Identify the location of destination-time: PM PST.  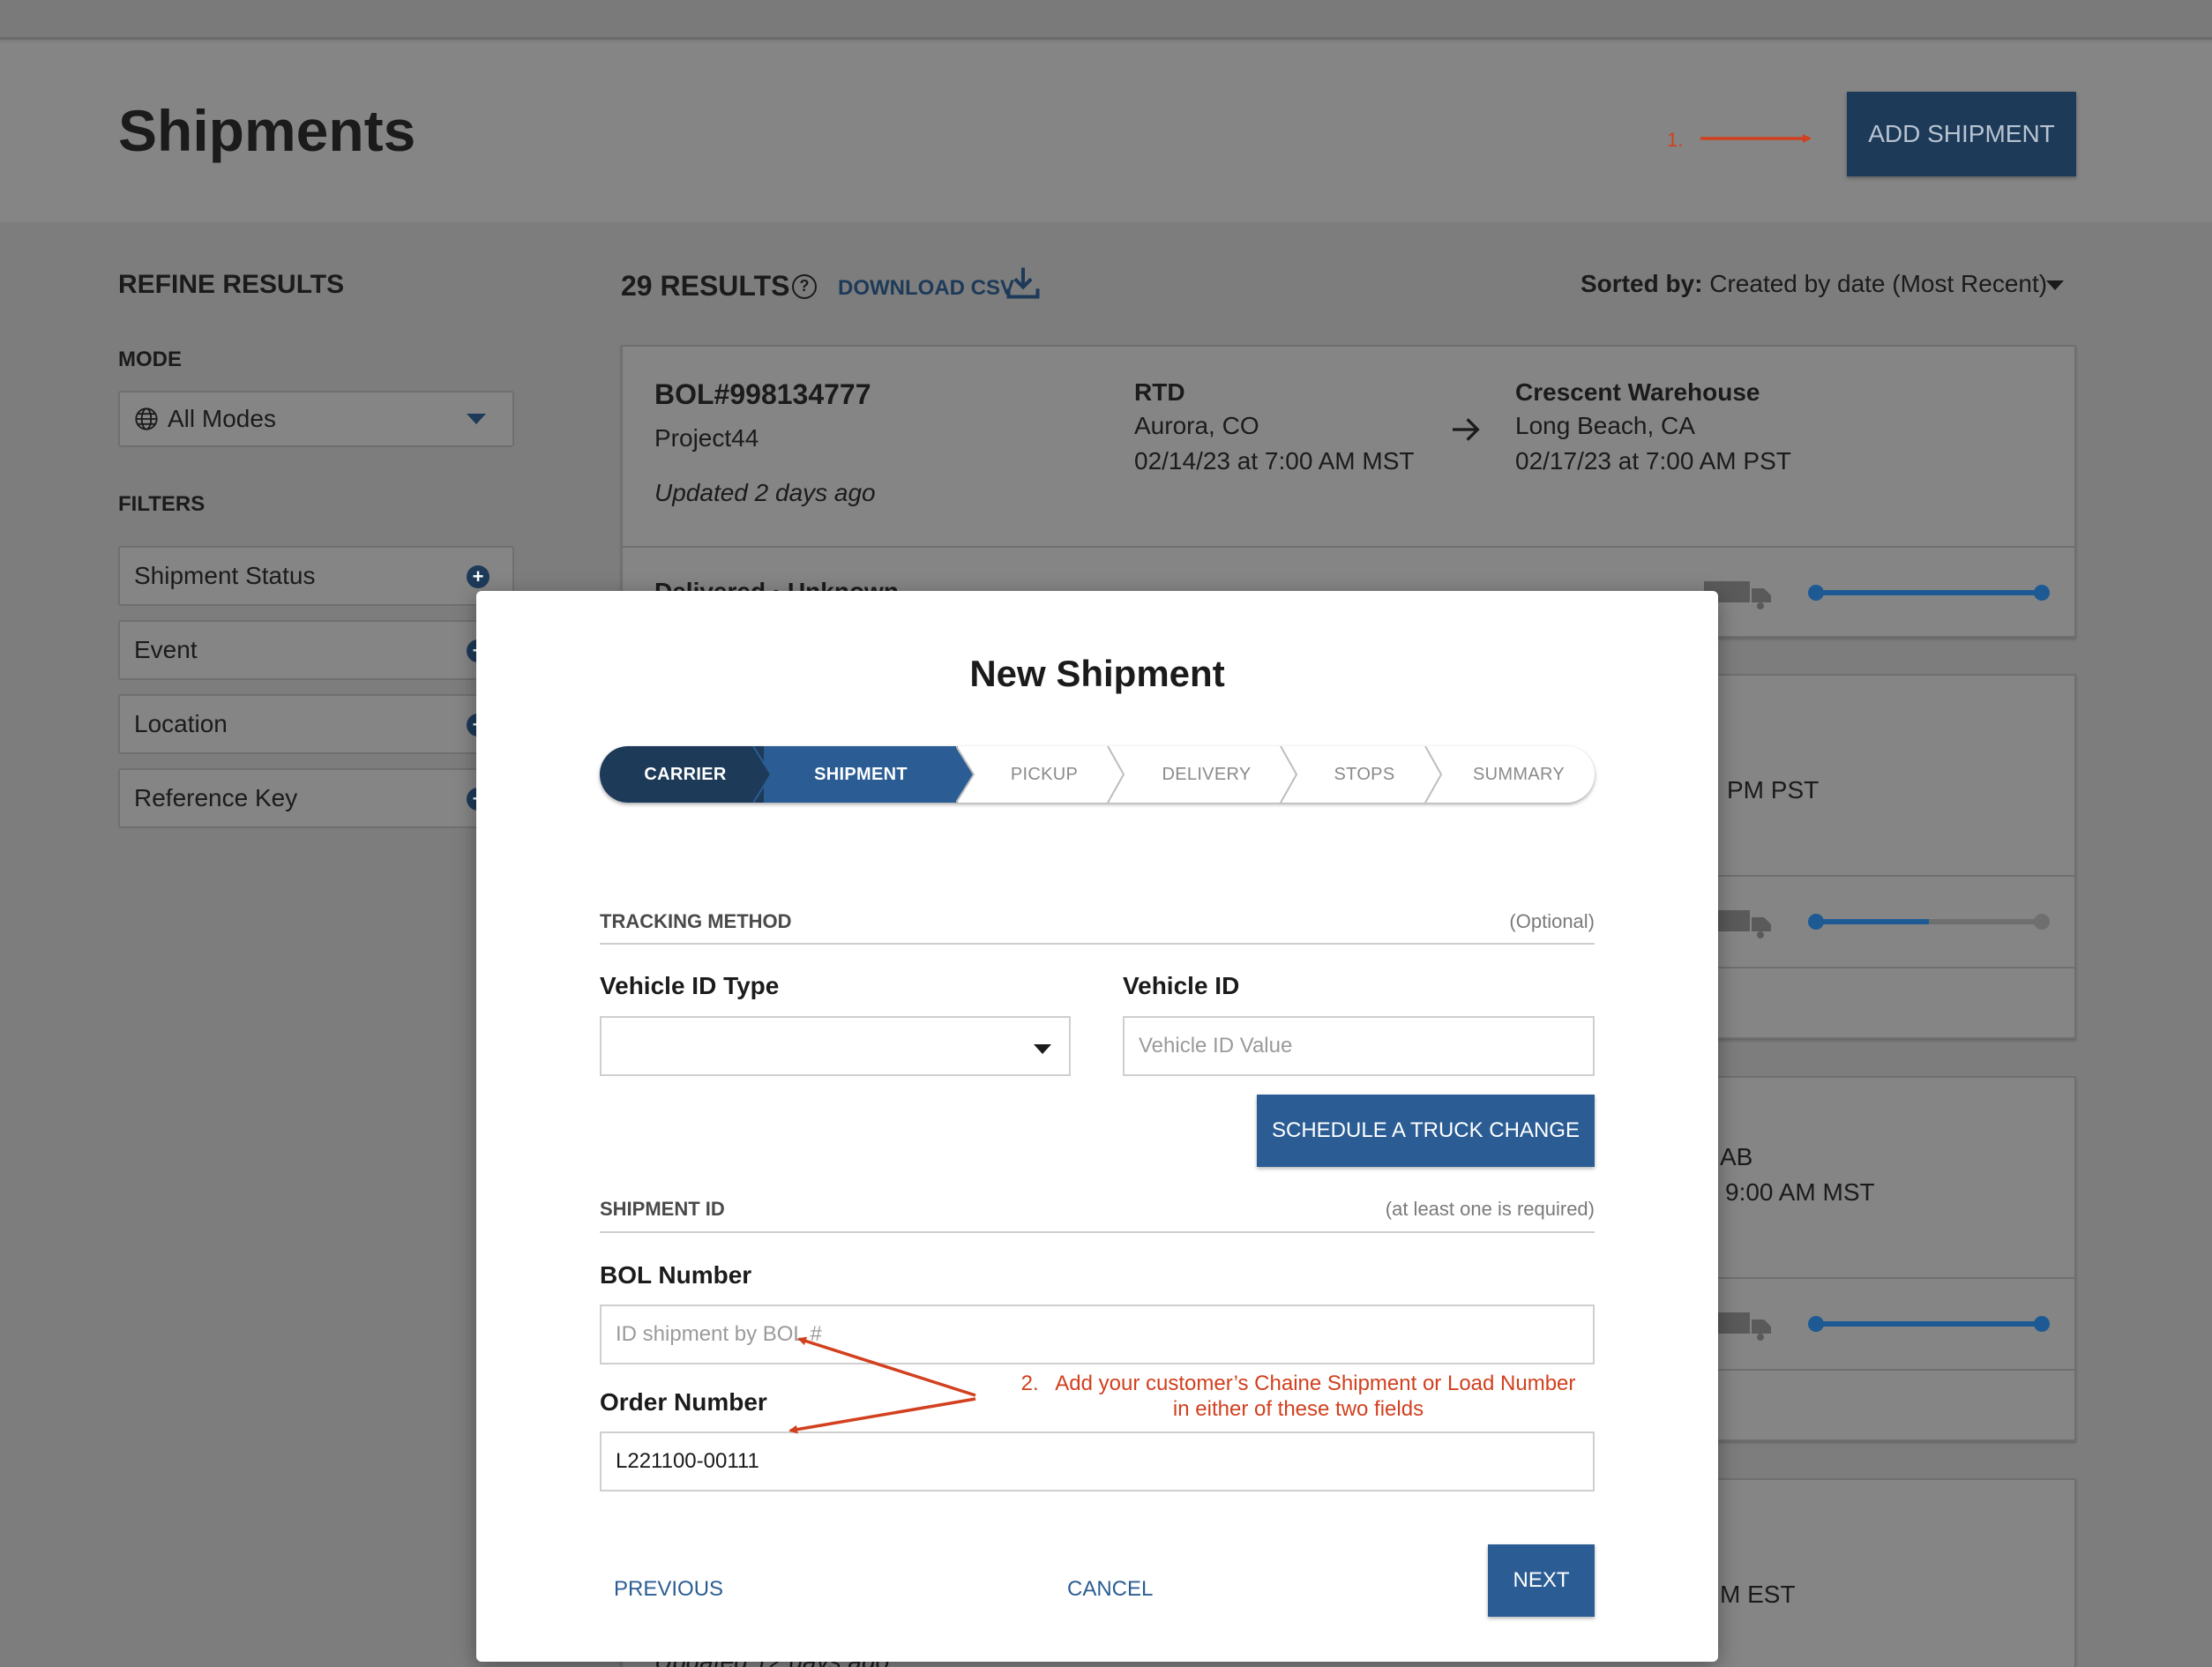
(1773, 790).